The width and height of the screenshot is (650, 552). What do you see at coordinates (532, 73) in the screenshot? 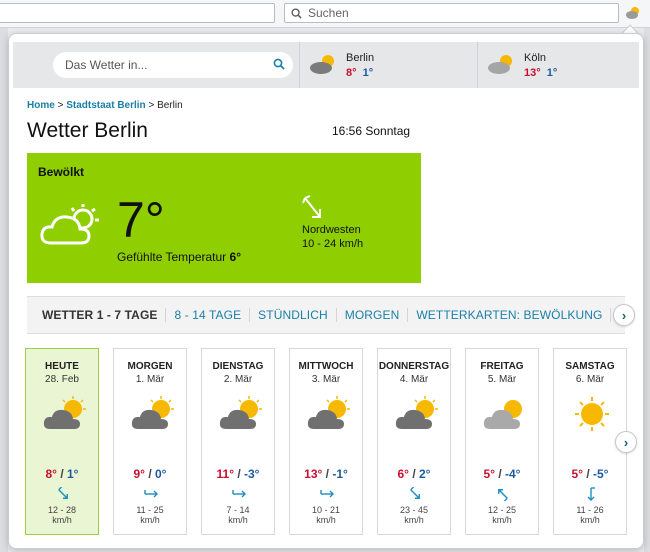
I see `city-max-temp: 13°` at bounding box center [532, 73].